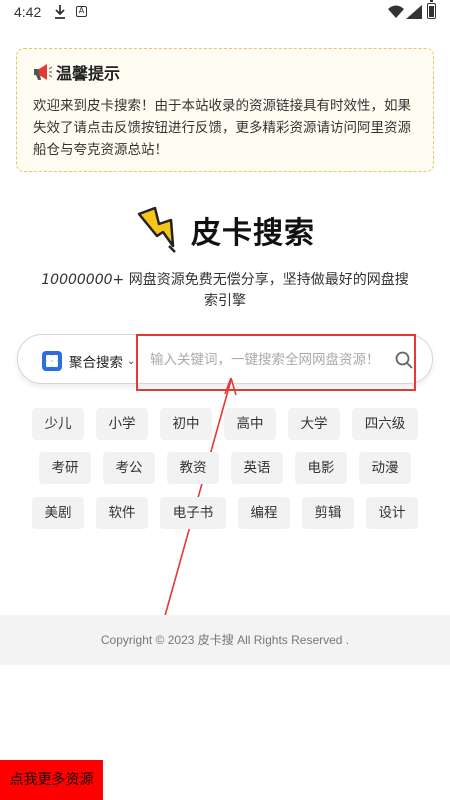 Image resolution: width=450 pixels, height=800 pixels. What do you see at coordinates (58, 513) in the screenshot?
I see `tag-button: 美剧` at bounding box center [58, 513].